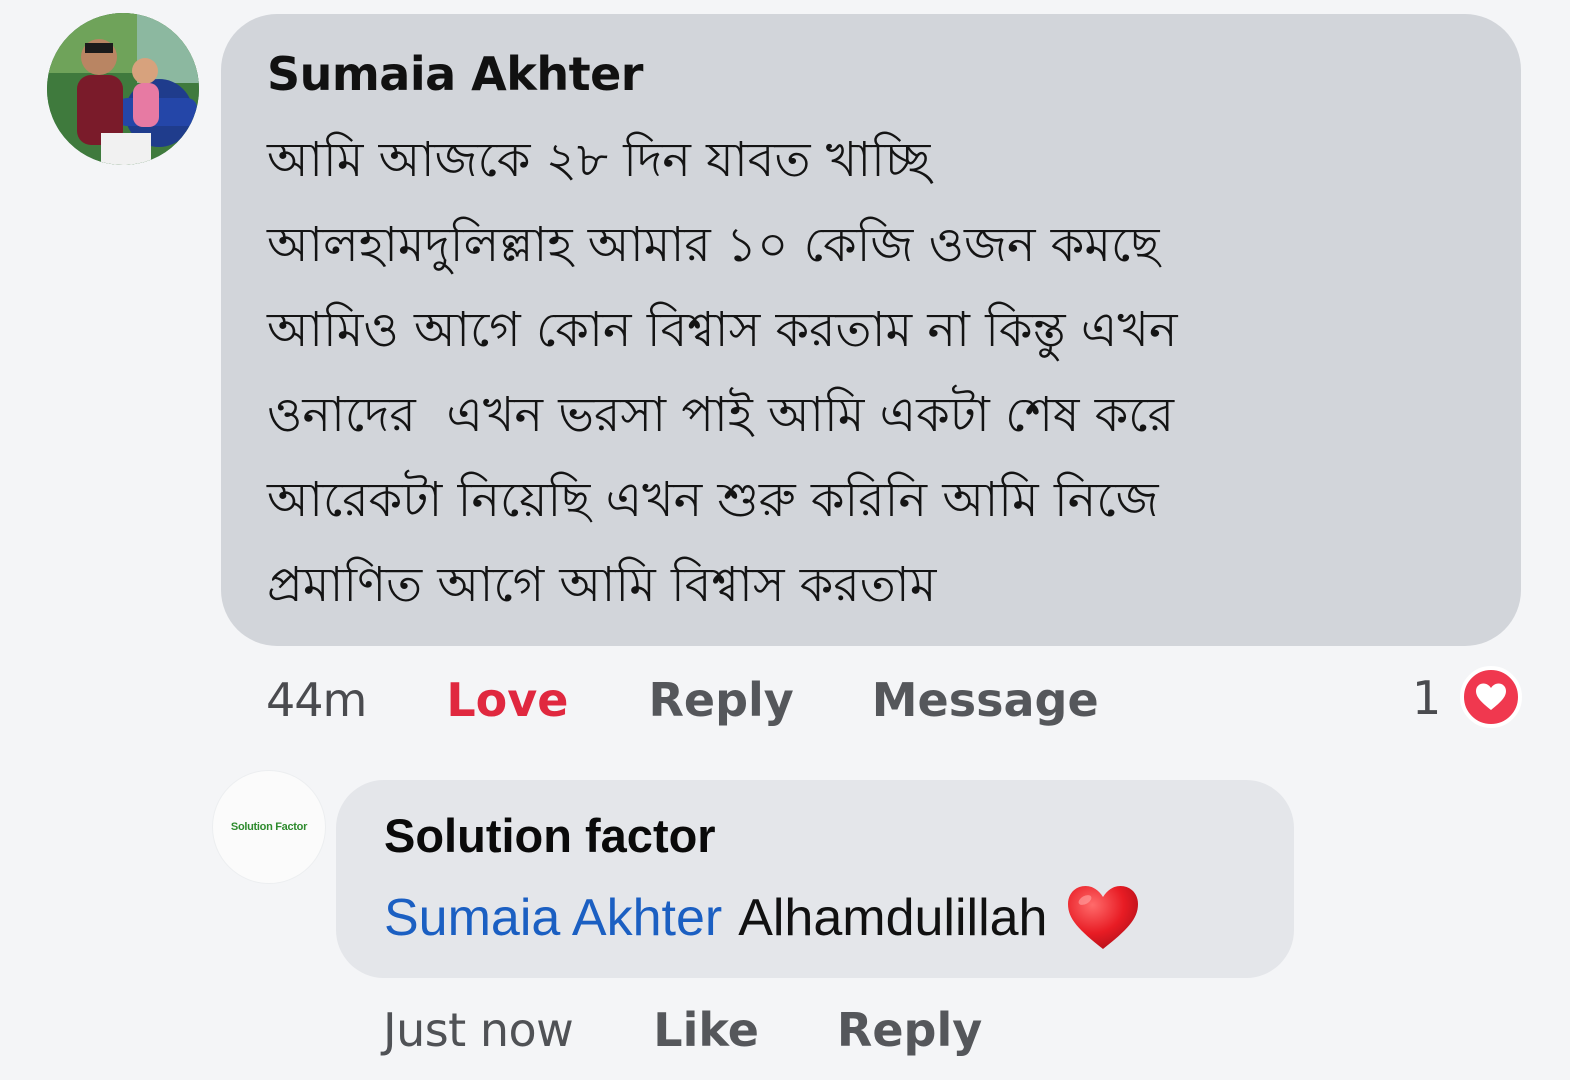 The width and height of the screenshot is (1570, 1080). I want to click on reply-message: Alhamdulillah, so click(893, 918).